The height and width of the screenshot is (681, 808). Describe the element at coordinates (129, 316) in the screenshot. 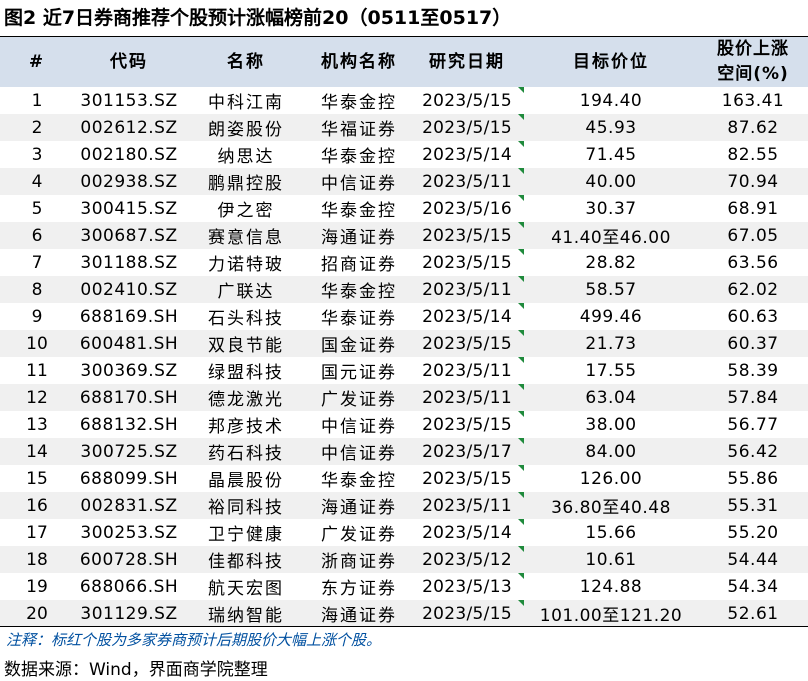

I see `cell-code-text: 688169.SH` at that location.